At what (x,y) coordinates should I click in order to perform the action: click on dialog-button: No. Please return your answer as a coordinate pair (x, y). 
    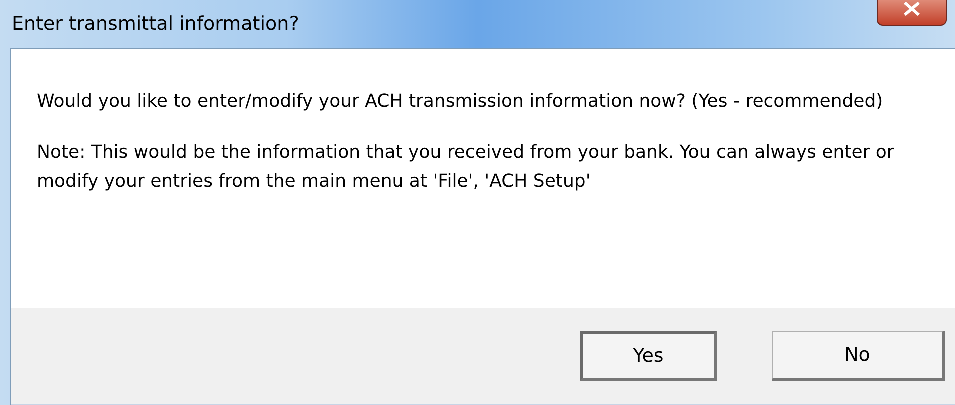
    Looking at the image, I should click on (858, 356).